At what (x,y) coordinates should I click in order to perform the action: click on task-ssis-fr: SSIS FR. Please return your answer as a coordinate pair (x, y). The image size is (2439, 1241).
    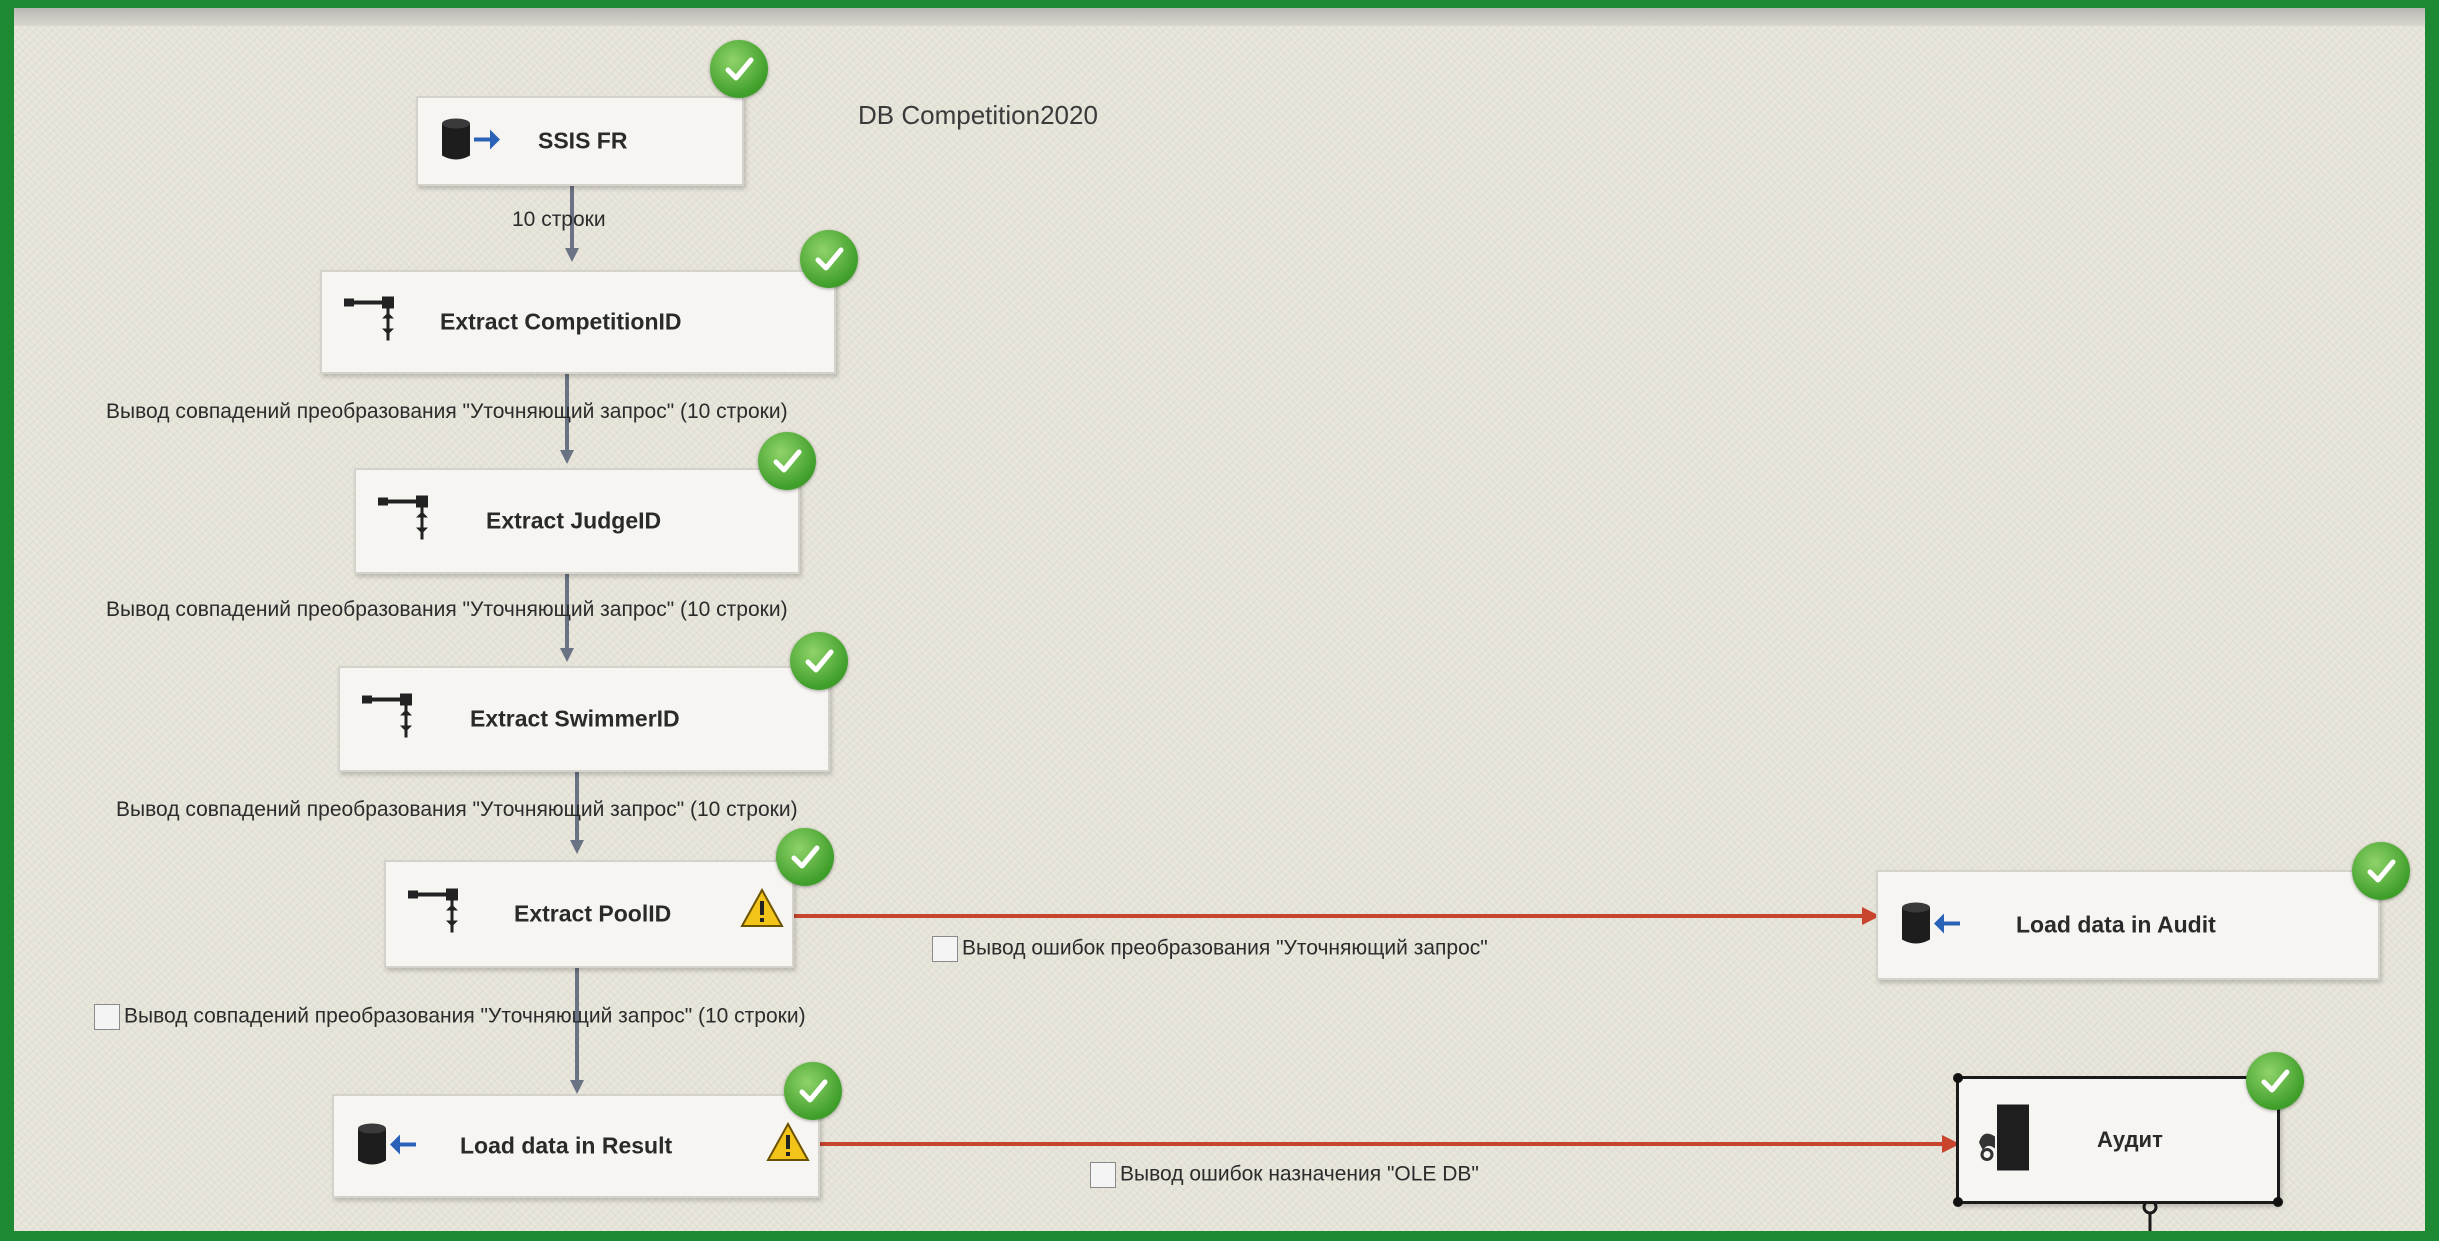
    Looking at the image, I should click on (580, 141).